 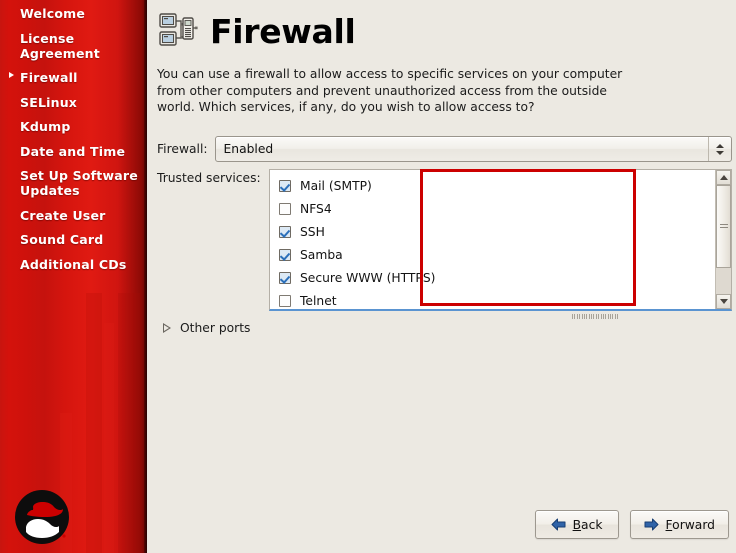 I want to click on other-ports-label: Other ports, so click(x=215, y=328).